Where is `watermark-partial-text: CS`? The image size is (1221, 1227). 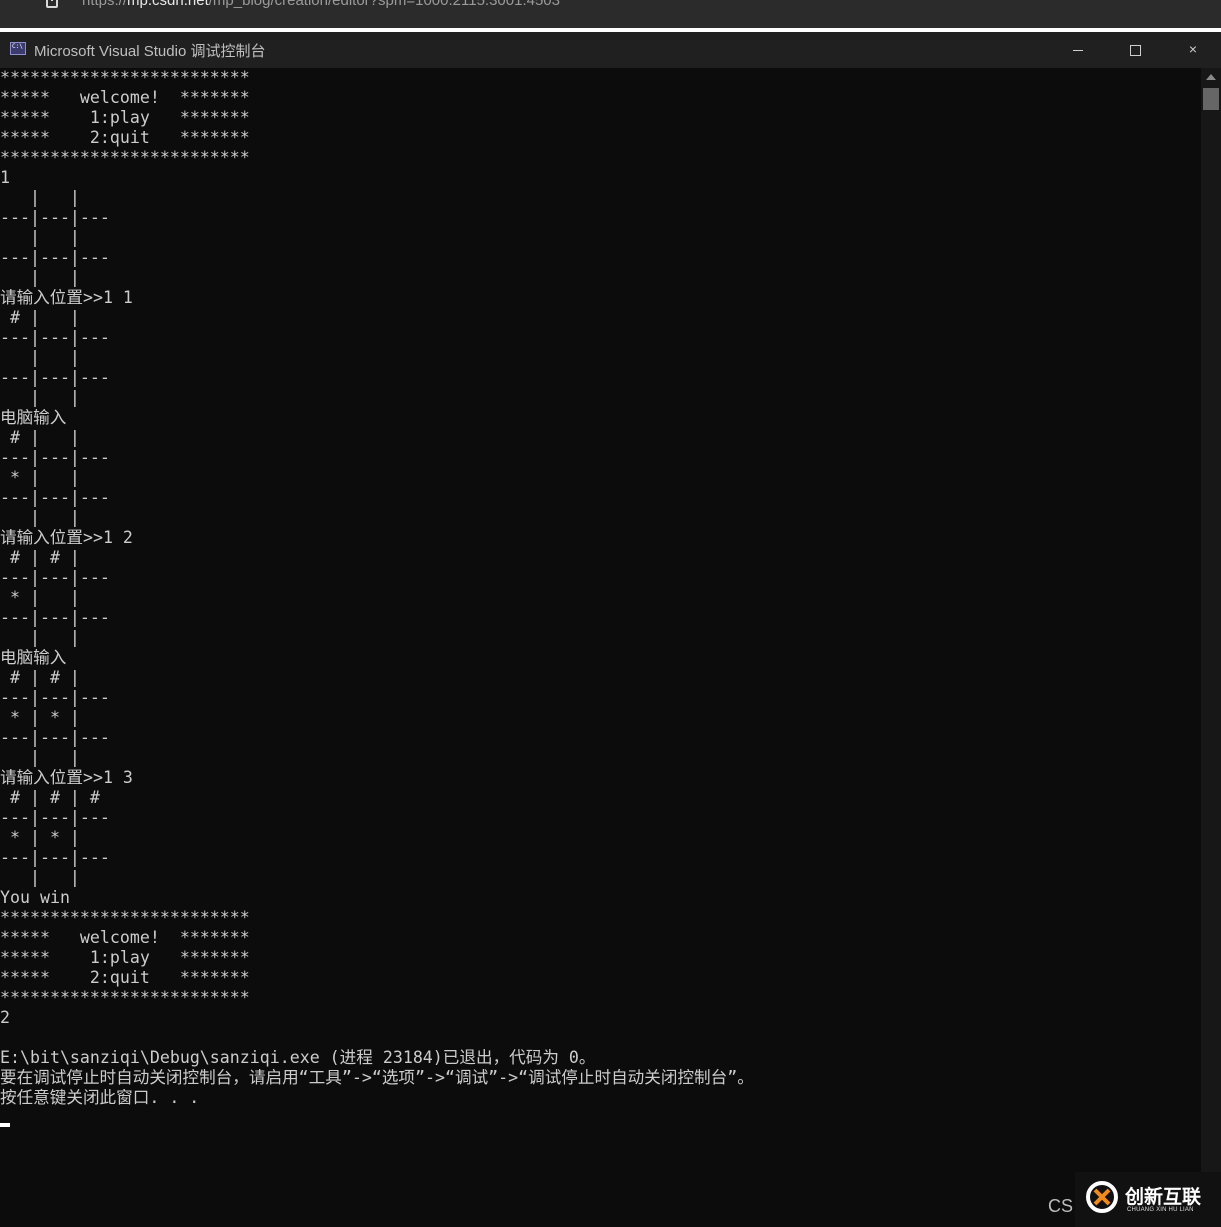
watermark-partial-text: CS is located at coordinates (1061, 1206).